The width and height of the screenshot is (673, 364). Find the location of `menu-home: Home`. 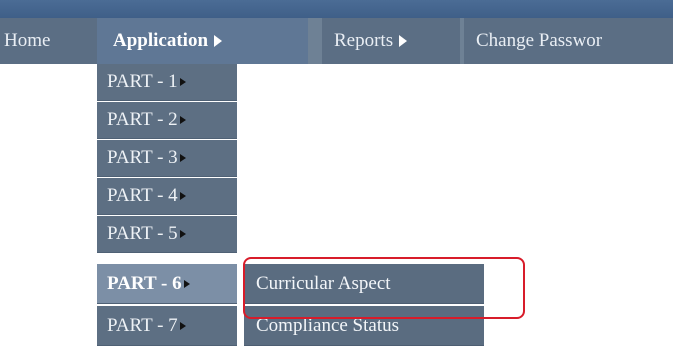

menu-home: Home is located at coordinates (48, 41).